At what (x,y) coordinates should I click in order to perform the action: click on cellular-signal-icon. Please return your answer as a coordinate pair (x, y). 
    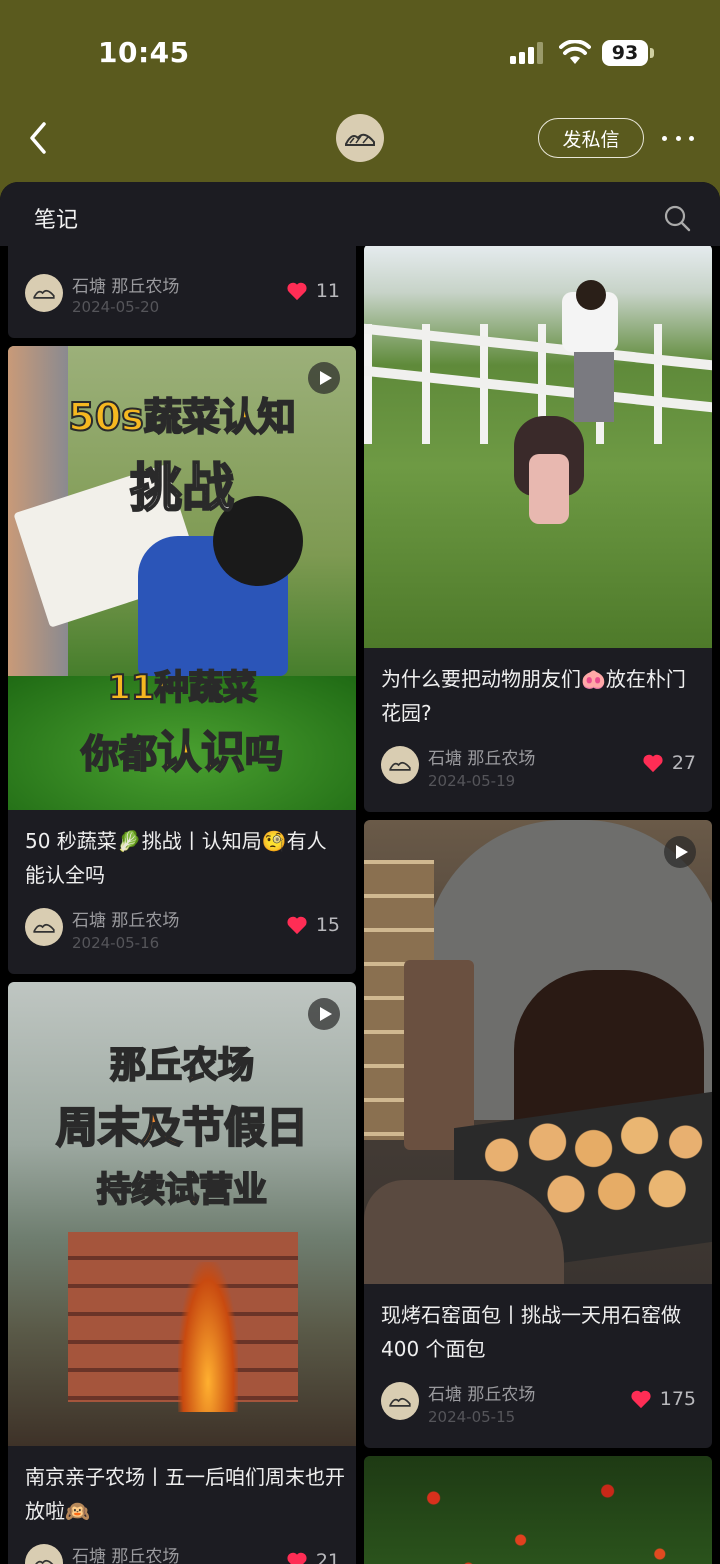
    Looking at the image, I should click on (526, 53).